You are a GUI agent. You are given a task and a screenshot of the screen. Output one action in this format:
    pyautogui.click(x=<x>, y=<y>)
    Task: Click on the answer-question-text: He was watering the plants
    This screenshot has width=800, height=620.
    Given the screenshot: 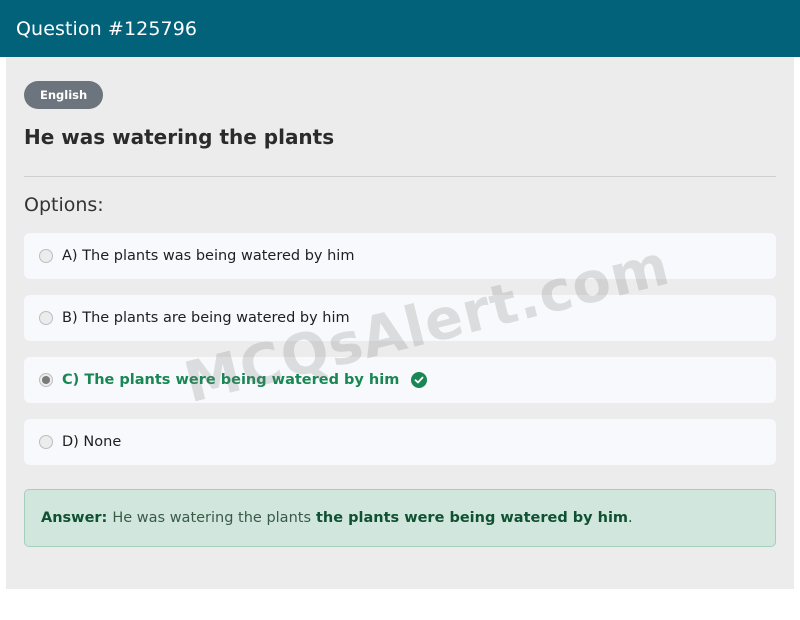 What is the action you would take?
    pyautogui.click(x=211, y=518)
    